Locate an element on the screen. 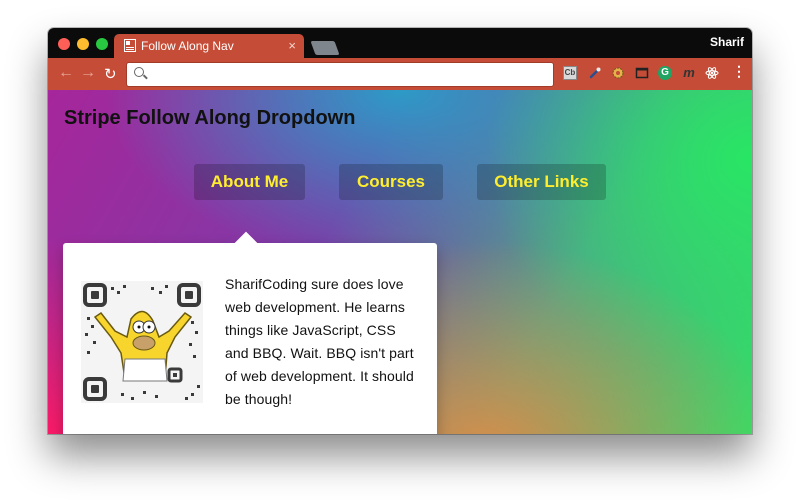 The image size is (800, 502). nav-item-courses: Courses is located at coordinates (391, 182).